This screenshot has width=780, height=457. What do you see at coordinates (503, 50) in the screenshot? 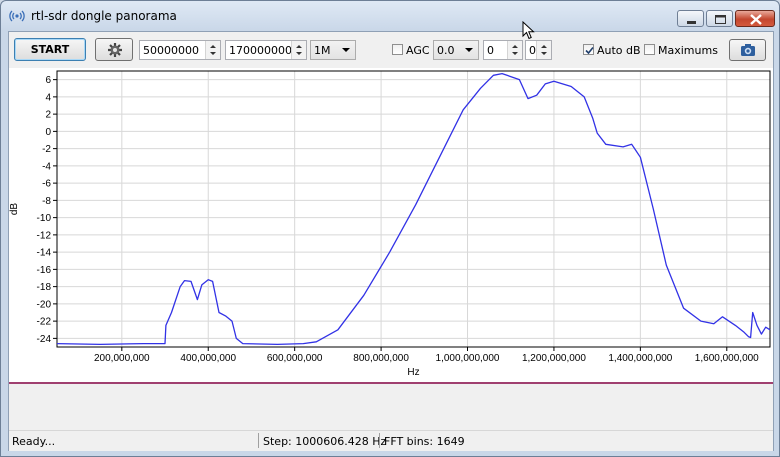
I see `correction-input: 0` at bounding box center [503, 50].